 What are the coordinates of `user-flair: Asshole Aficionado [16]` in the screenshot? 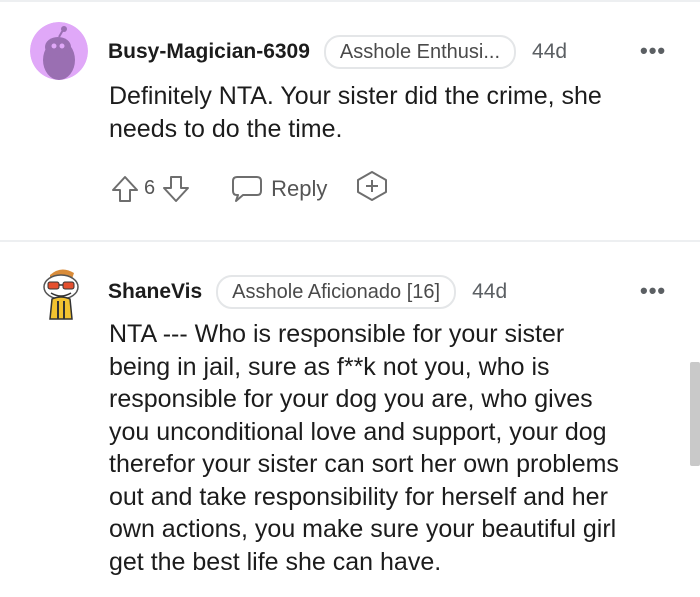 It's located at (336, 292).